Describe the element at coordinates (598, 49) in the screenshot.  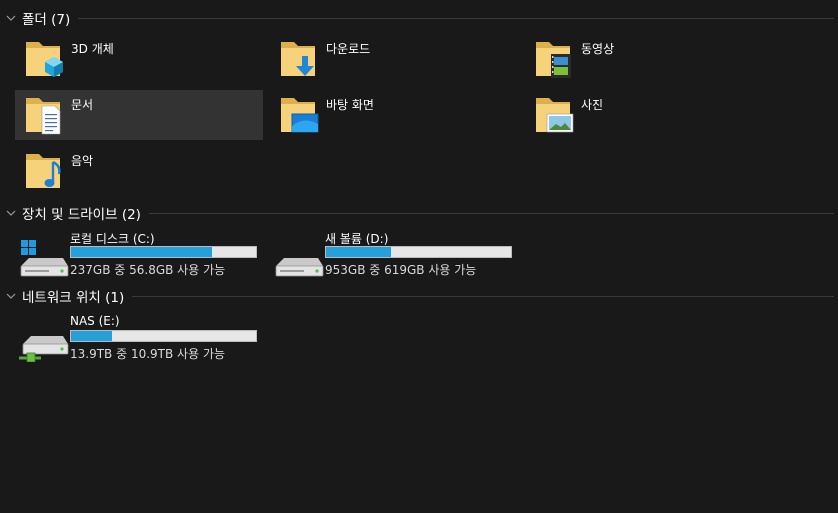
I see `folder-name: 동영상` at that location.